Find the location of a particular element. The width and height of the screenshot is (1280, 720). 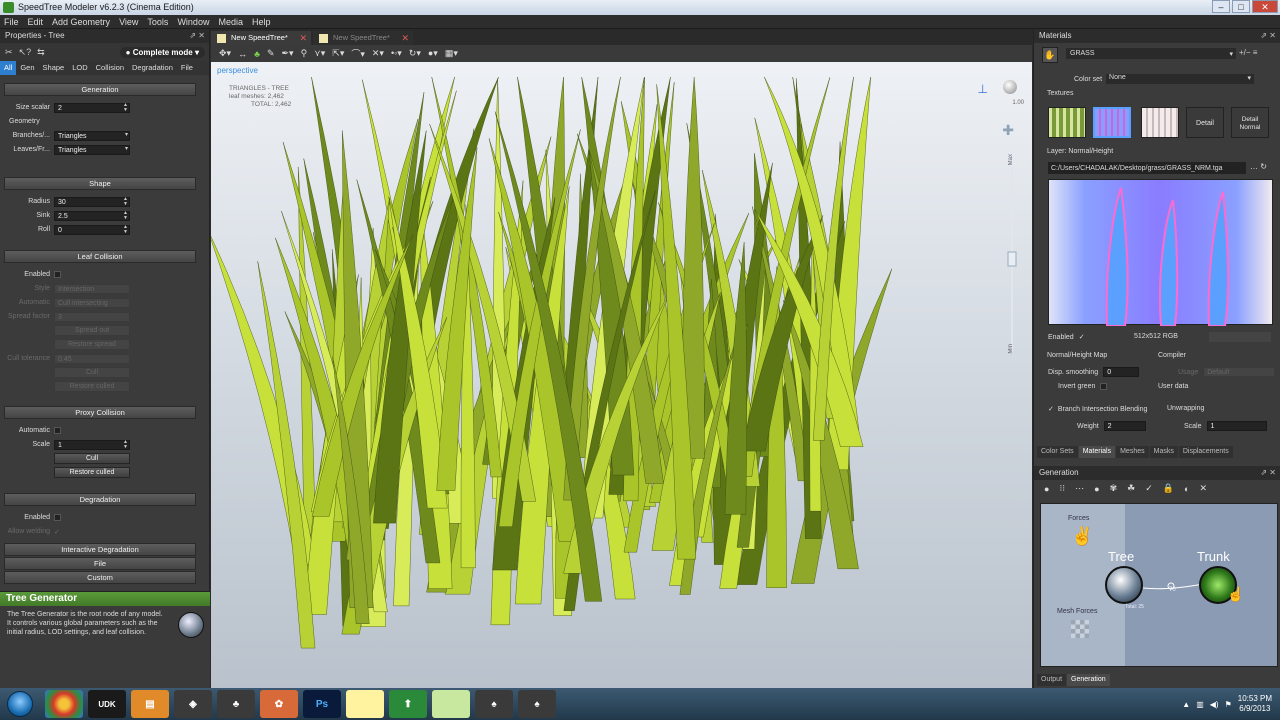

enabled-checkbox is located at coordinates (57, 274).